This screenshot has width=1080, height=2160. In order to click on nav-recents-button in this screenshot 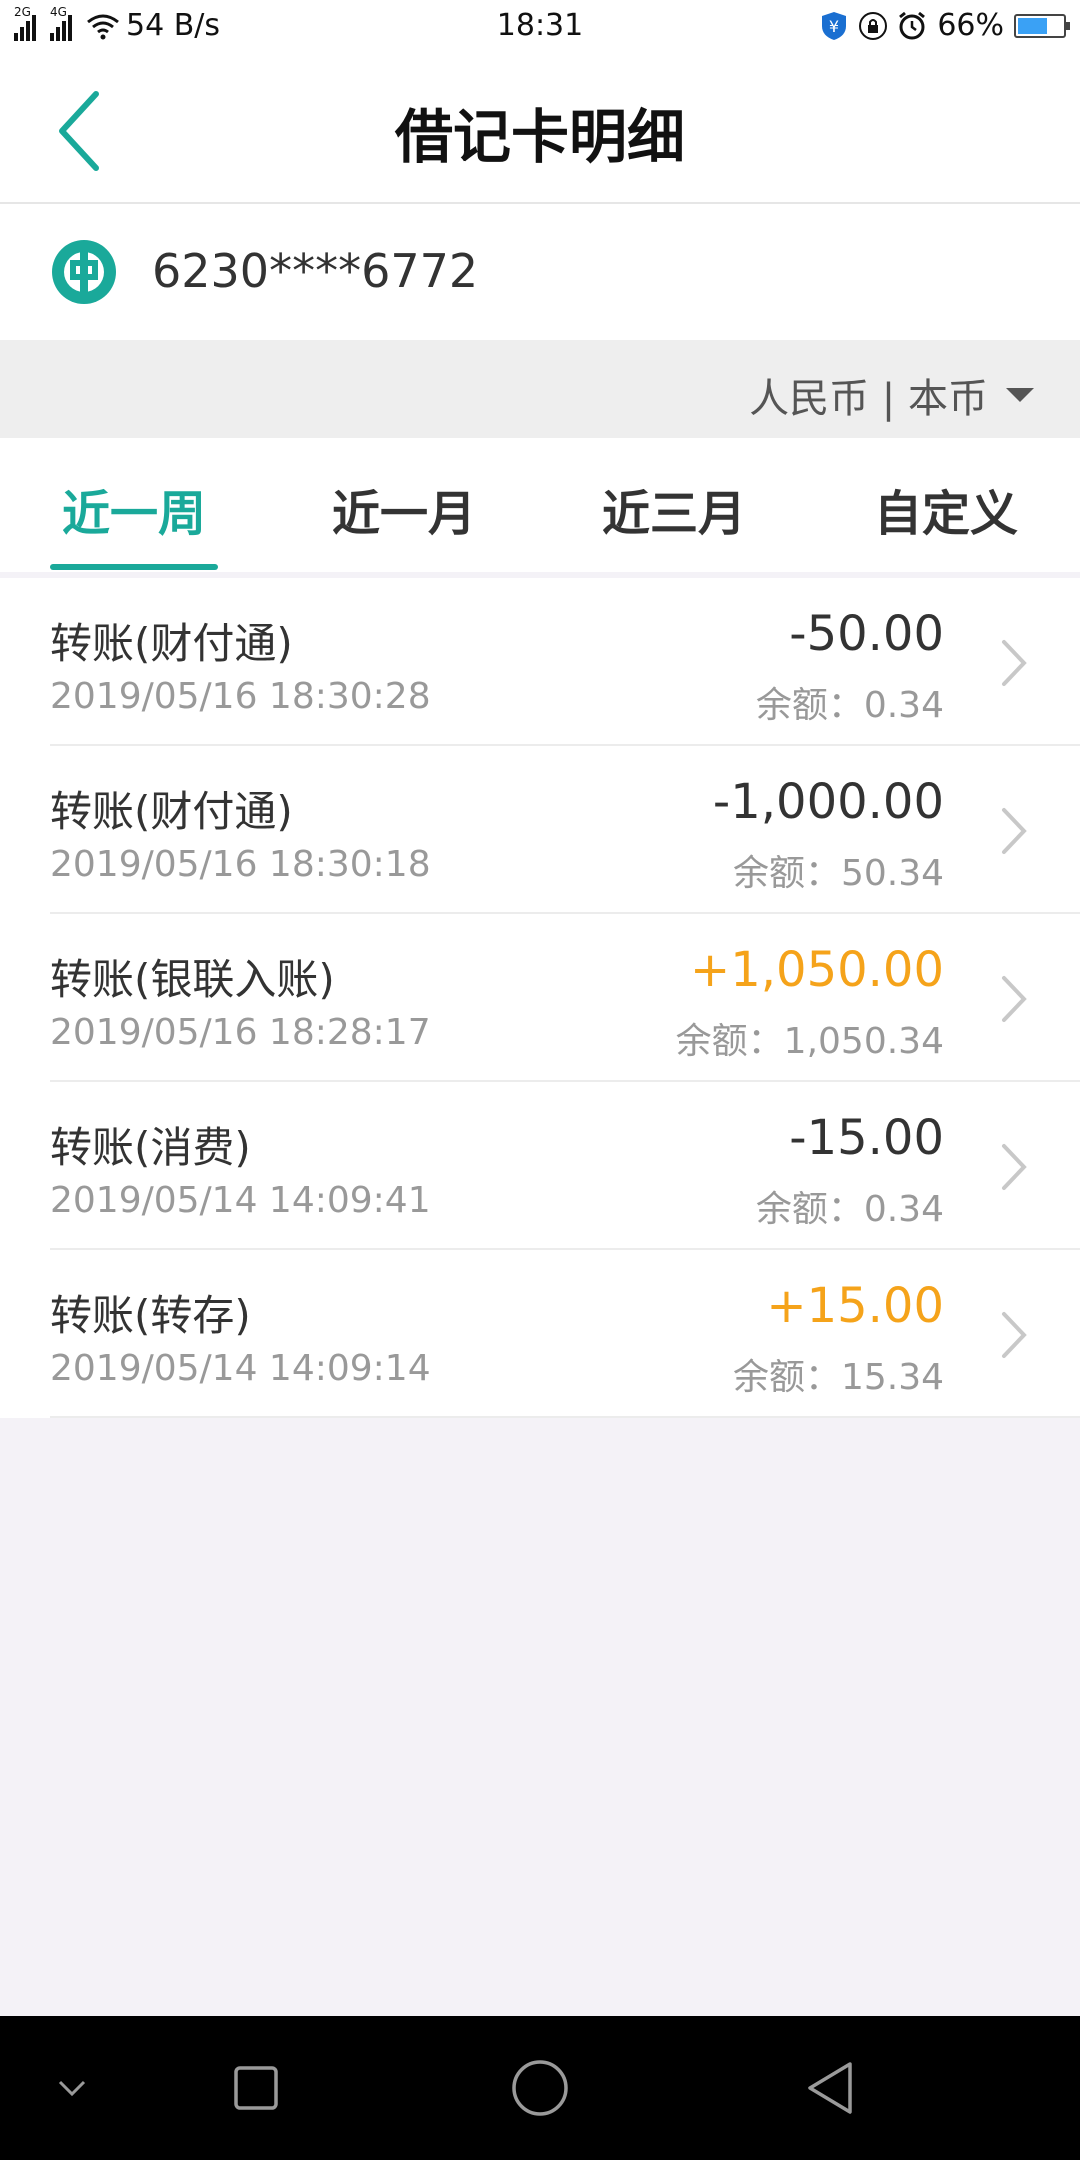, I will do `click(256, 2088)`.